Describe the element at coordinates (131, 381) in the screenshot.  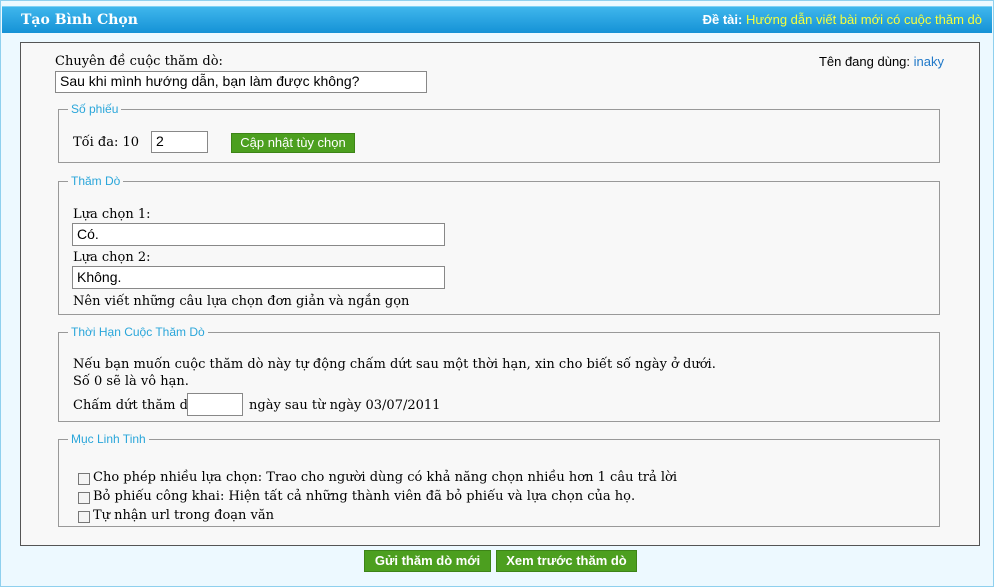
I see `duration-zero-note: Số 0 sẽ là vô hạn.` at that location.